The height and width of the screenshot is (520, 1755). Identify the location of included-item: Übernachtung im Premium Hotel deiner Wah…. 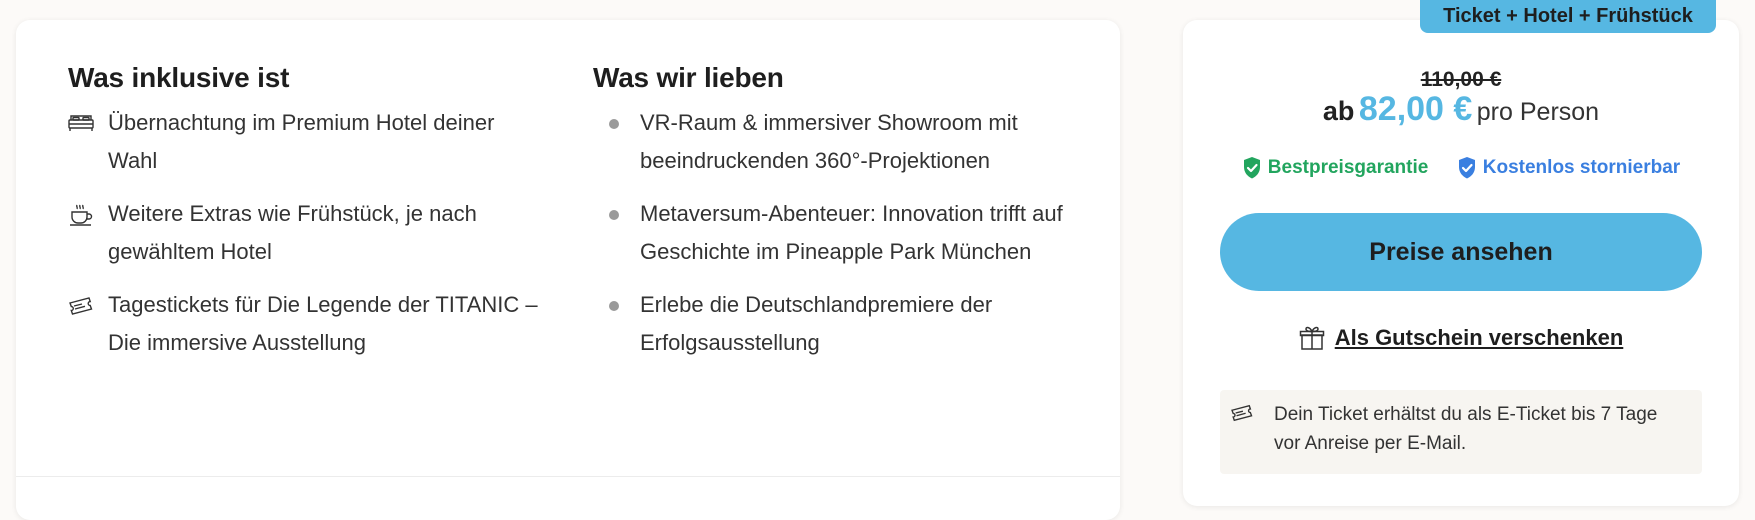
(303, 142).